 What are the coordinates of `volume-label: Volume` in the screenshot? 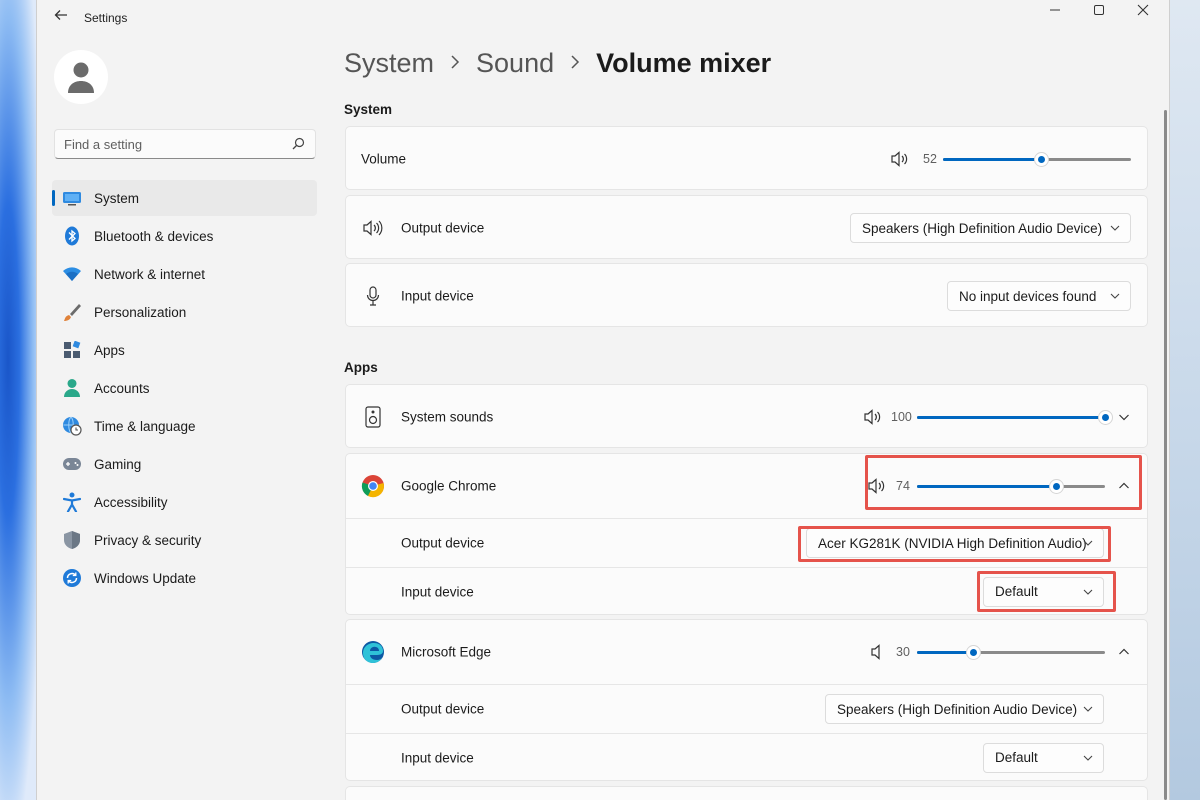 It's located at (384, 159).